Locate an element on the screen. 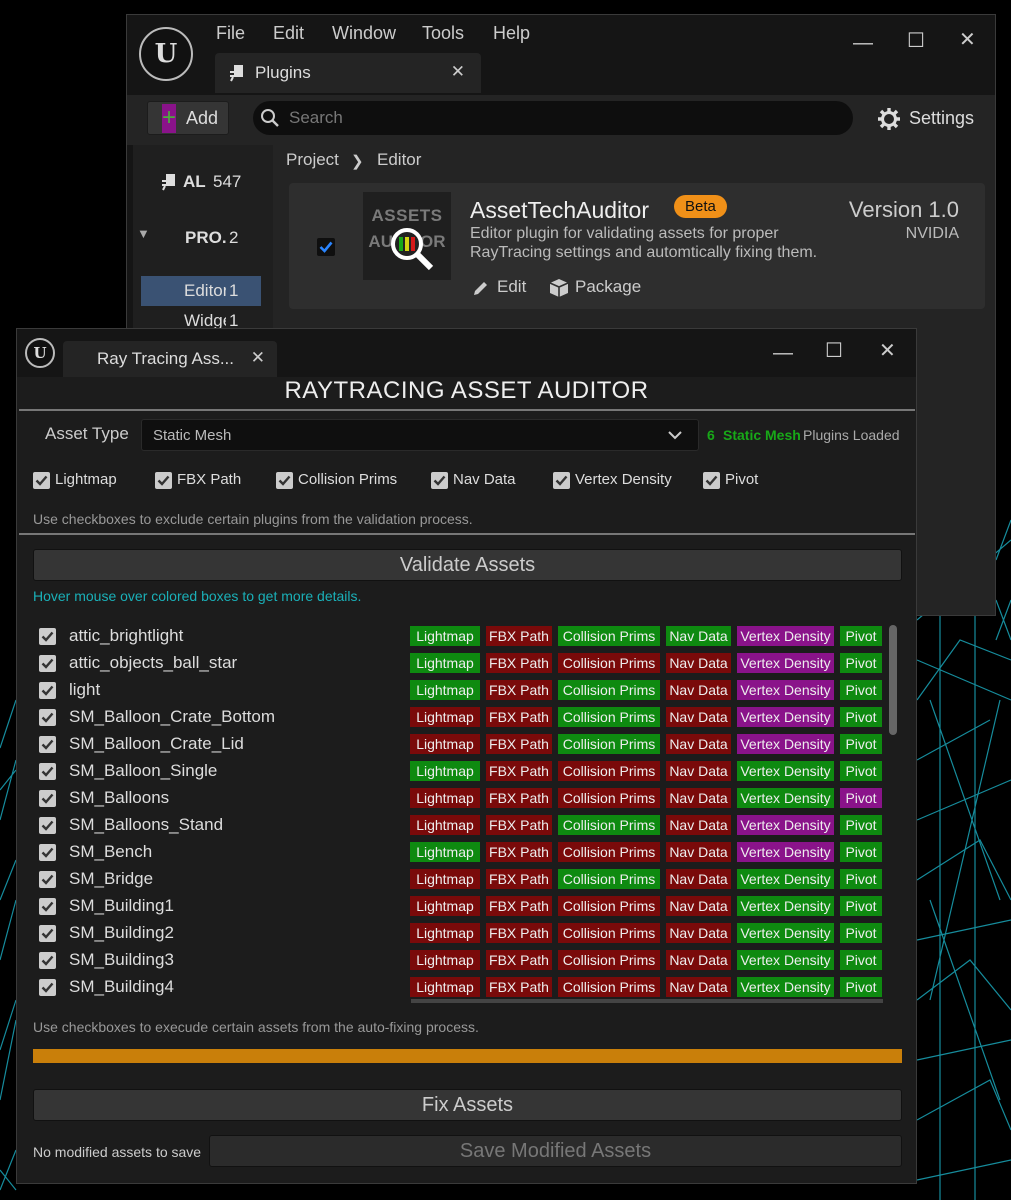 This screenshot has width=1011, height=1200. breadcrumb-editor: Editor is located at coordinates (399, 160).